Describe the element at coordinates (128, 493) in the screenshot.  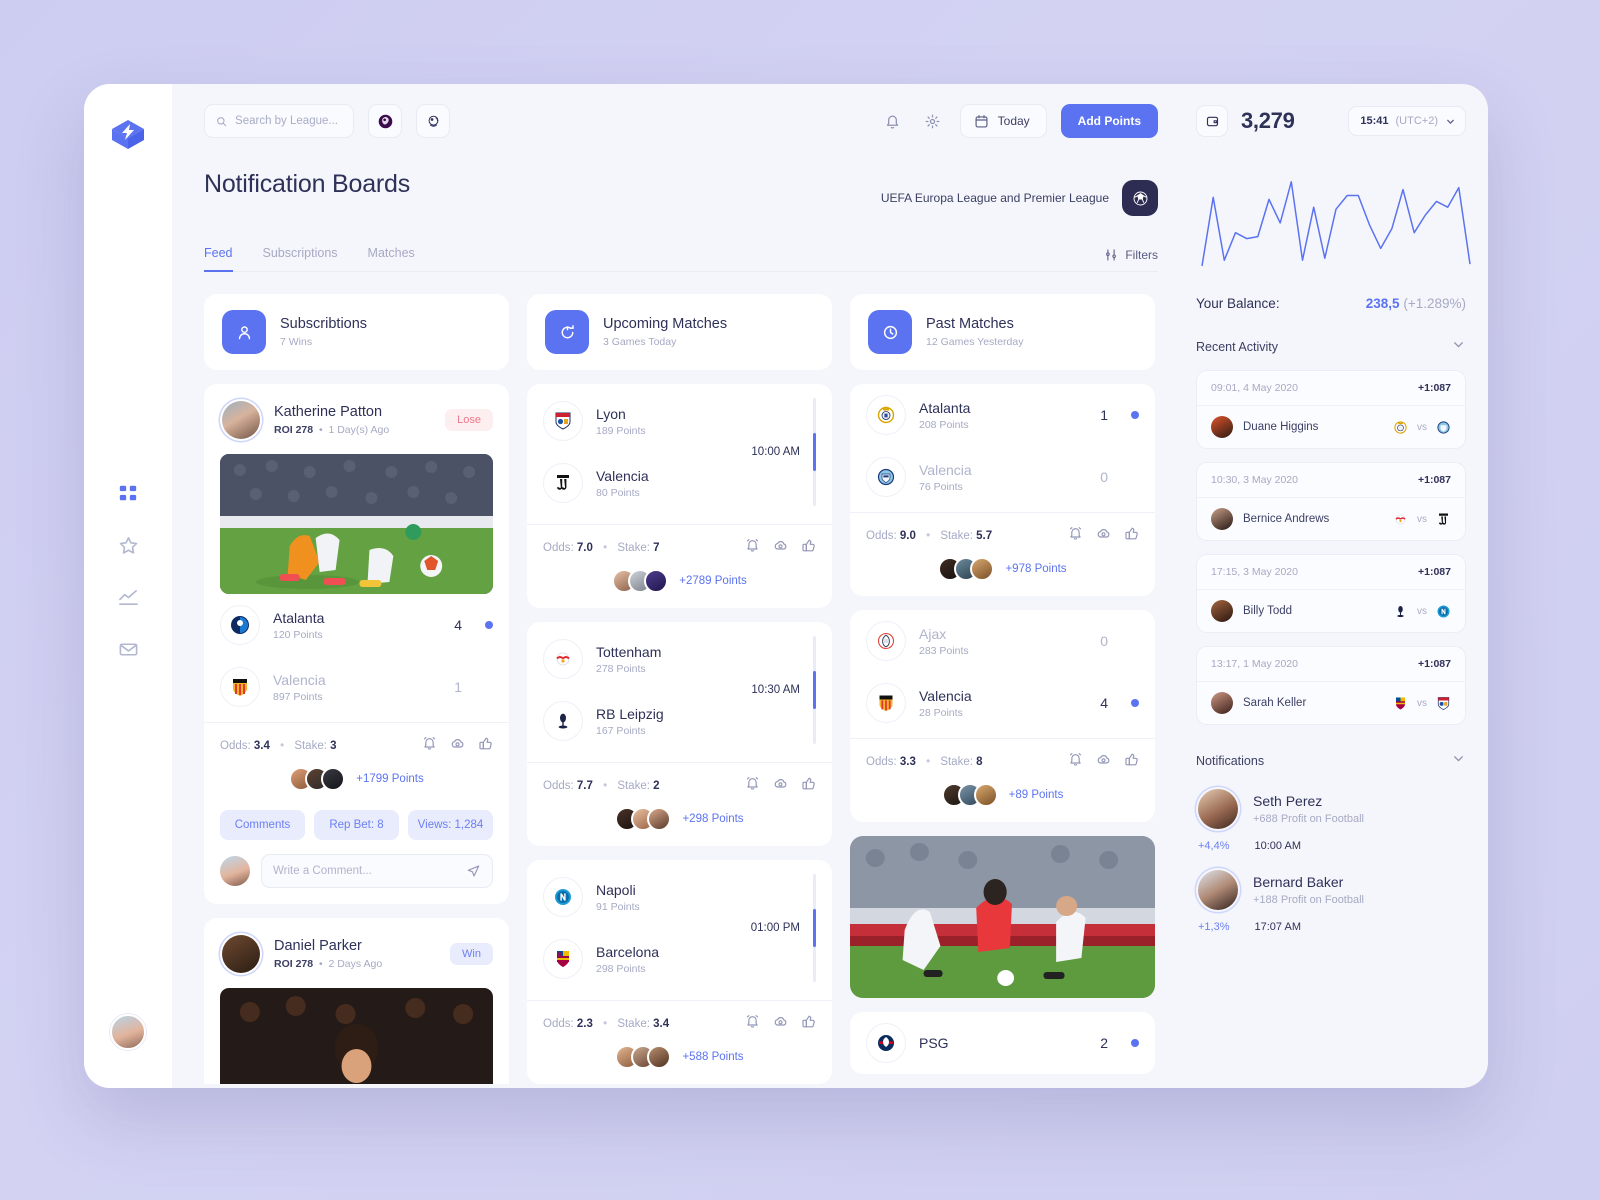
I see `sidebar-item-dashboard` at that location.